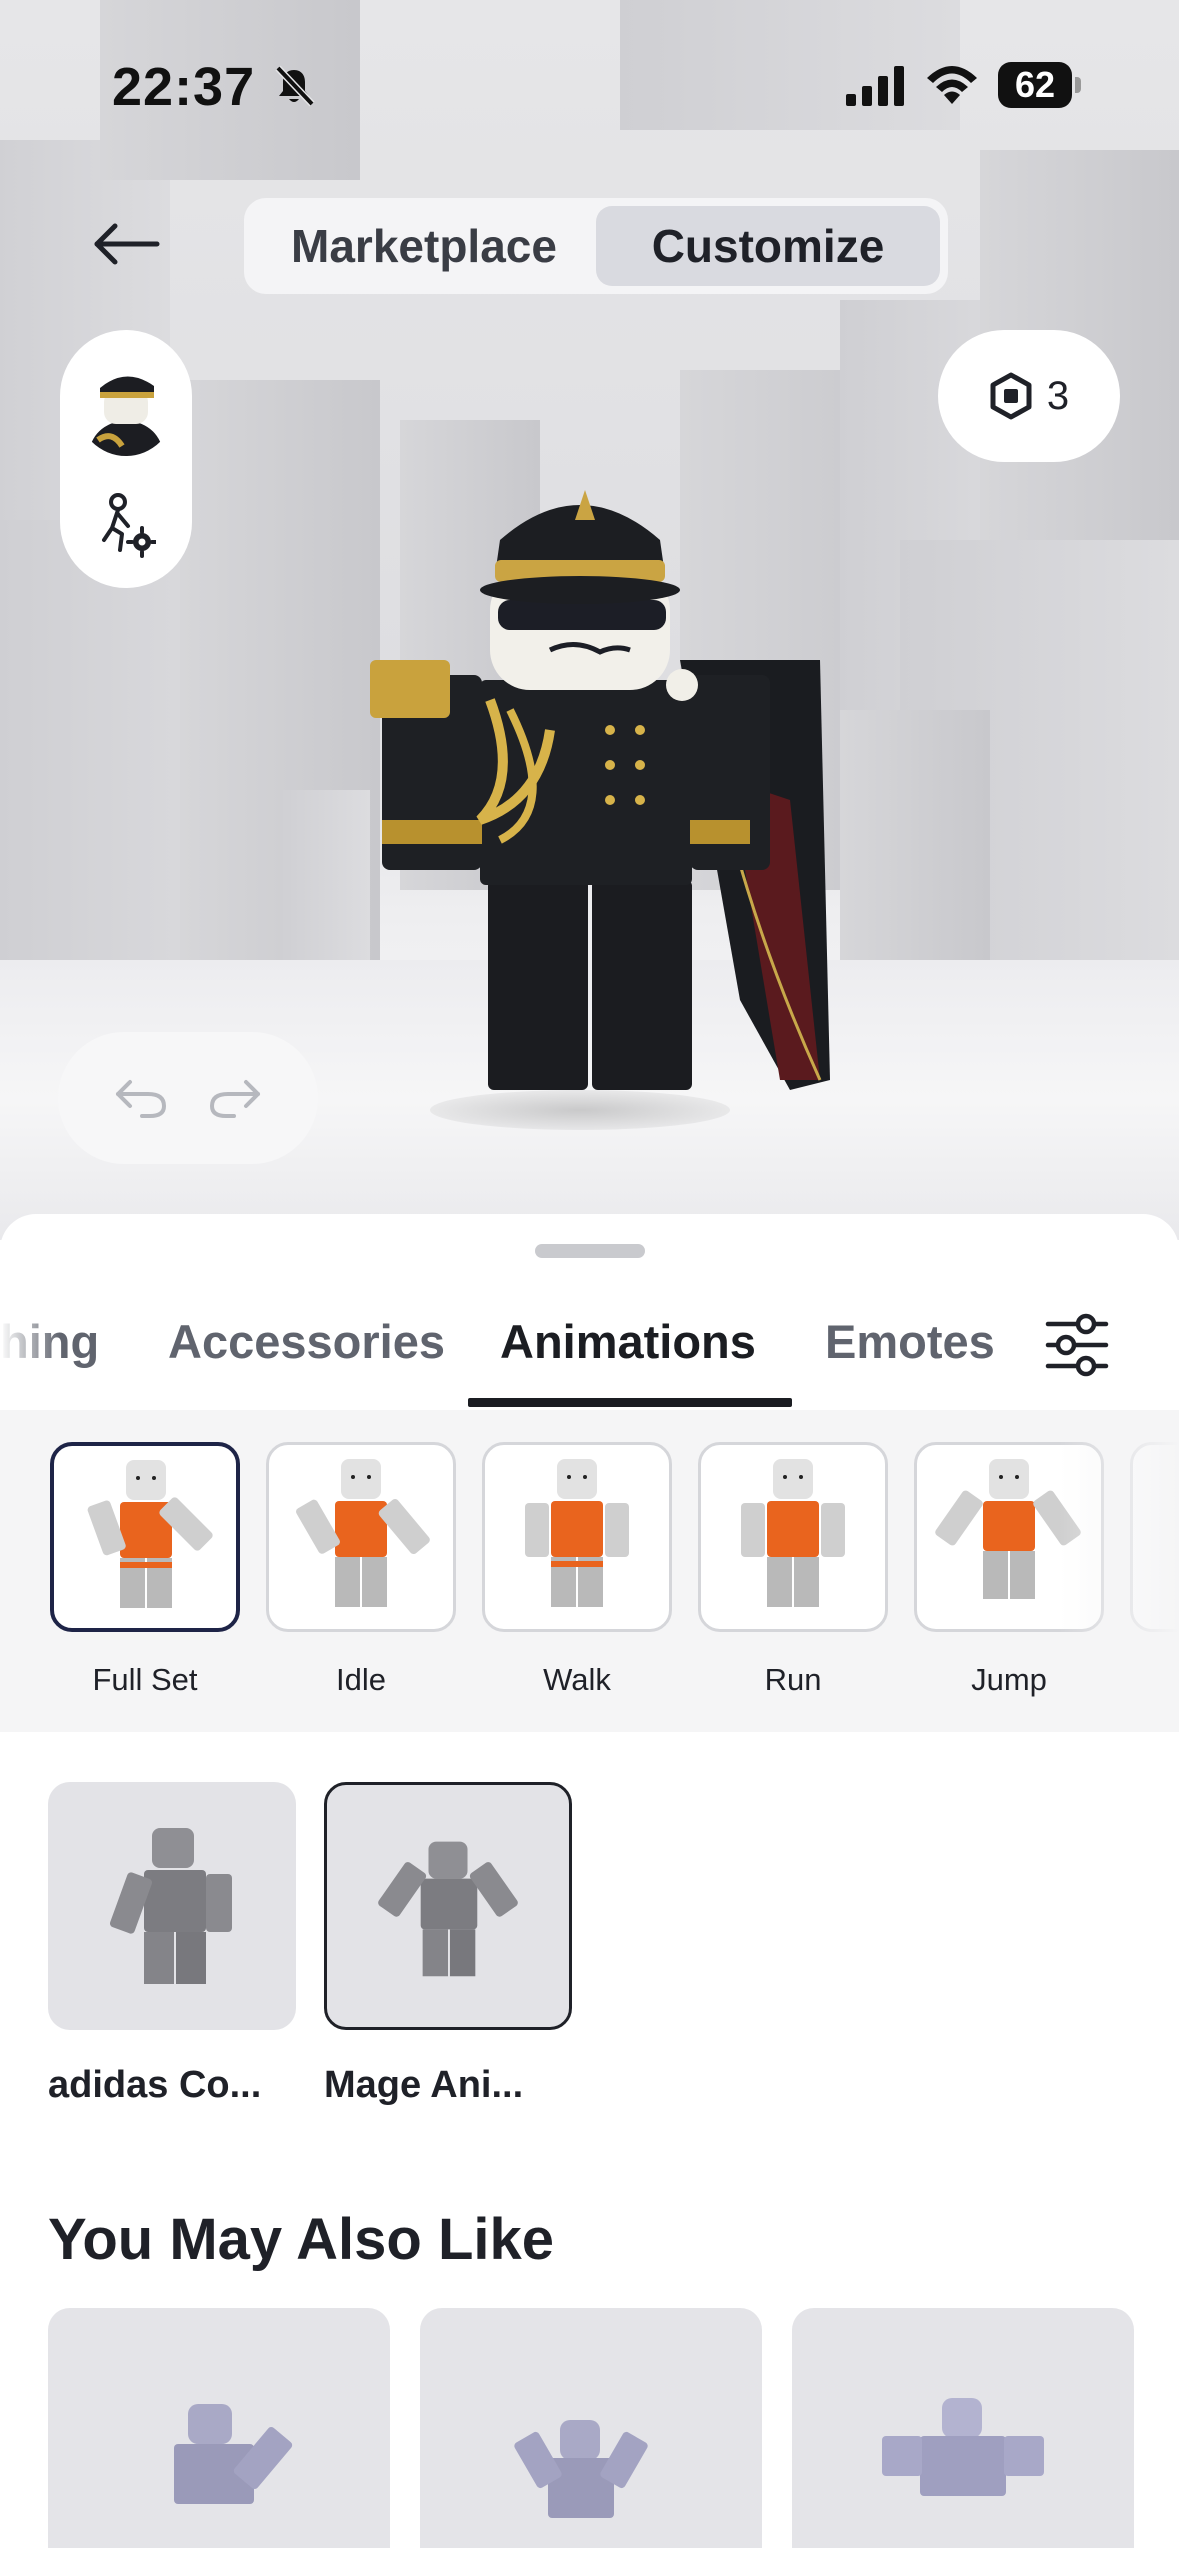 The height and width of the screenshot is (2556, 1179). I want to click on active-tab-indicator, so click(630, 1402).